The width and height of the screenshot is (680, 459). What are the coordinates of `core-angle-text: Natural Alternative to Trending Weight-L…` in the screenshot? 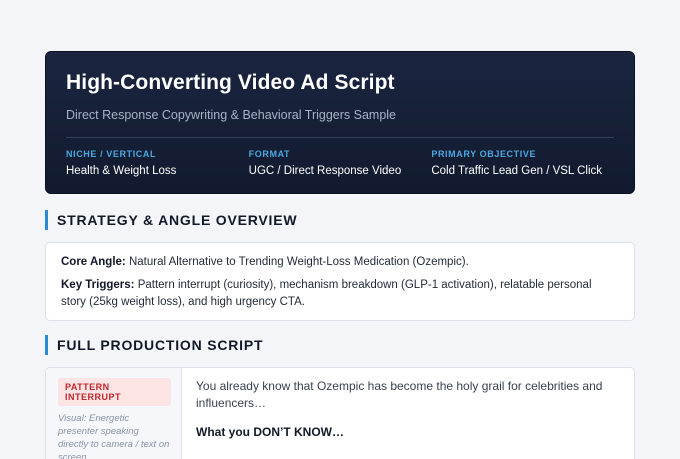 It's located at (297, 262).